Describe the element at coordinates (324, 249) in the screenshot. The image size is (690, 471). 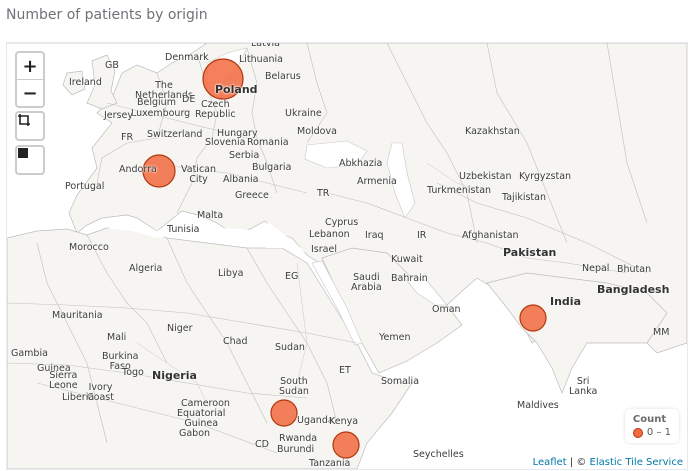
I see `map-label-israel: Israel` at that location.